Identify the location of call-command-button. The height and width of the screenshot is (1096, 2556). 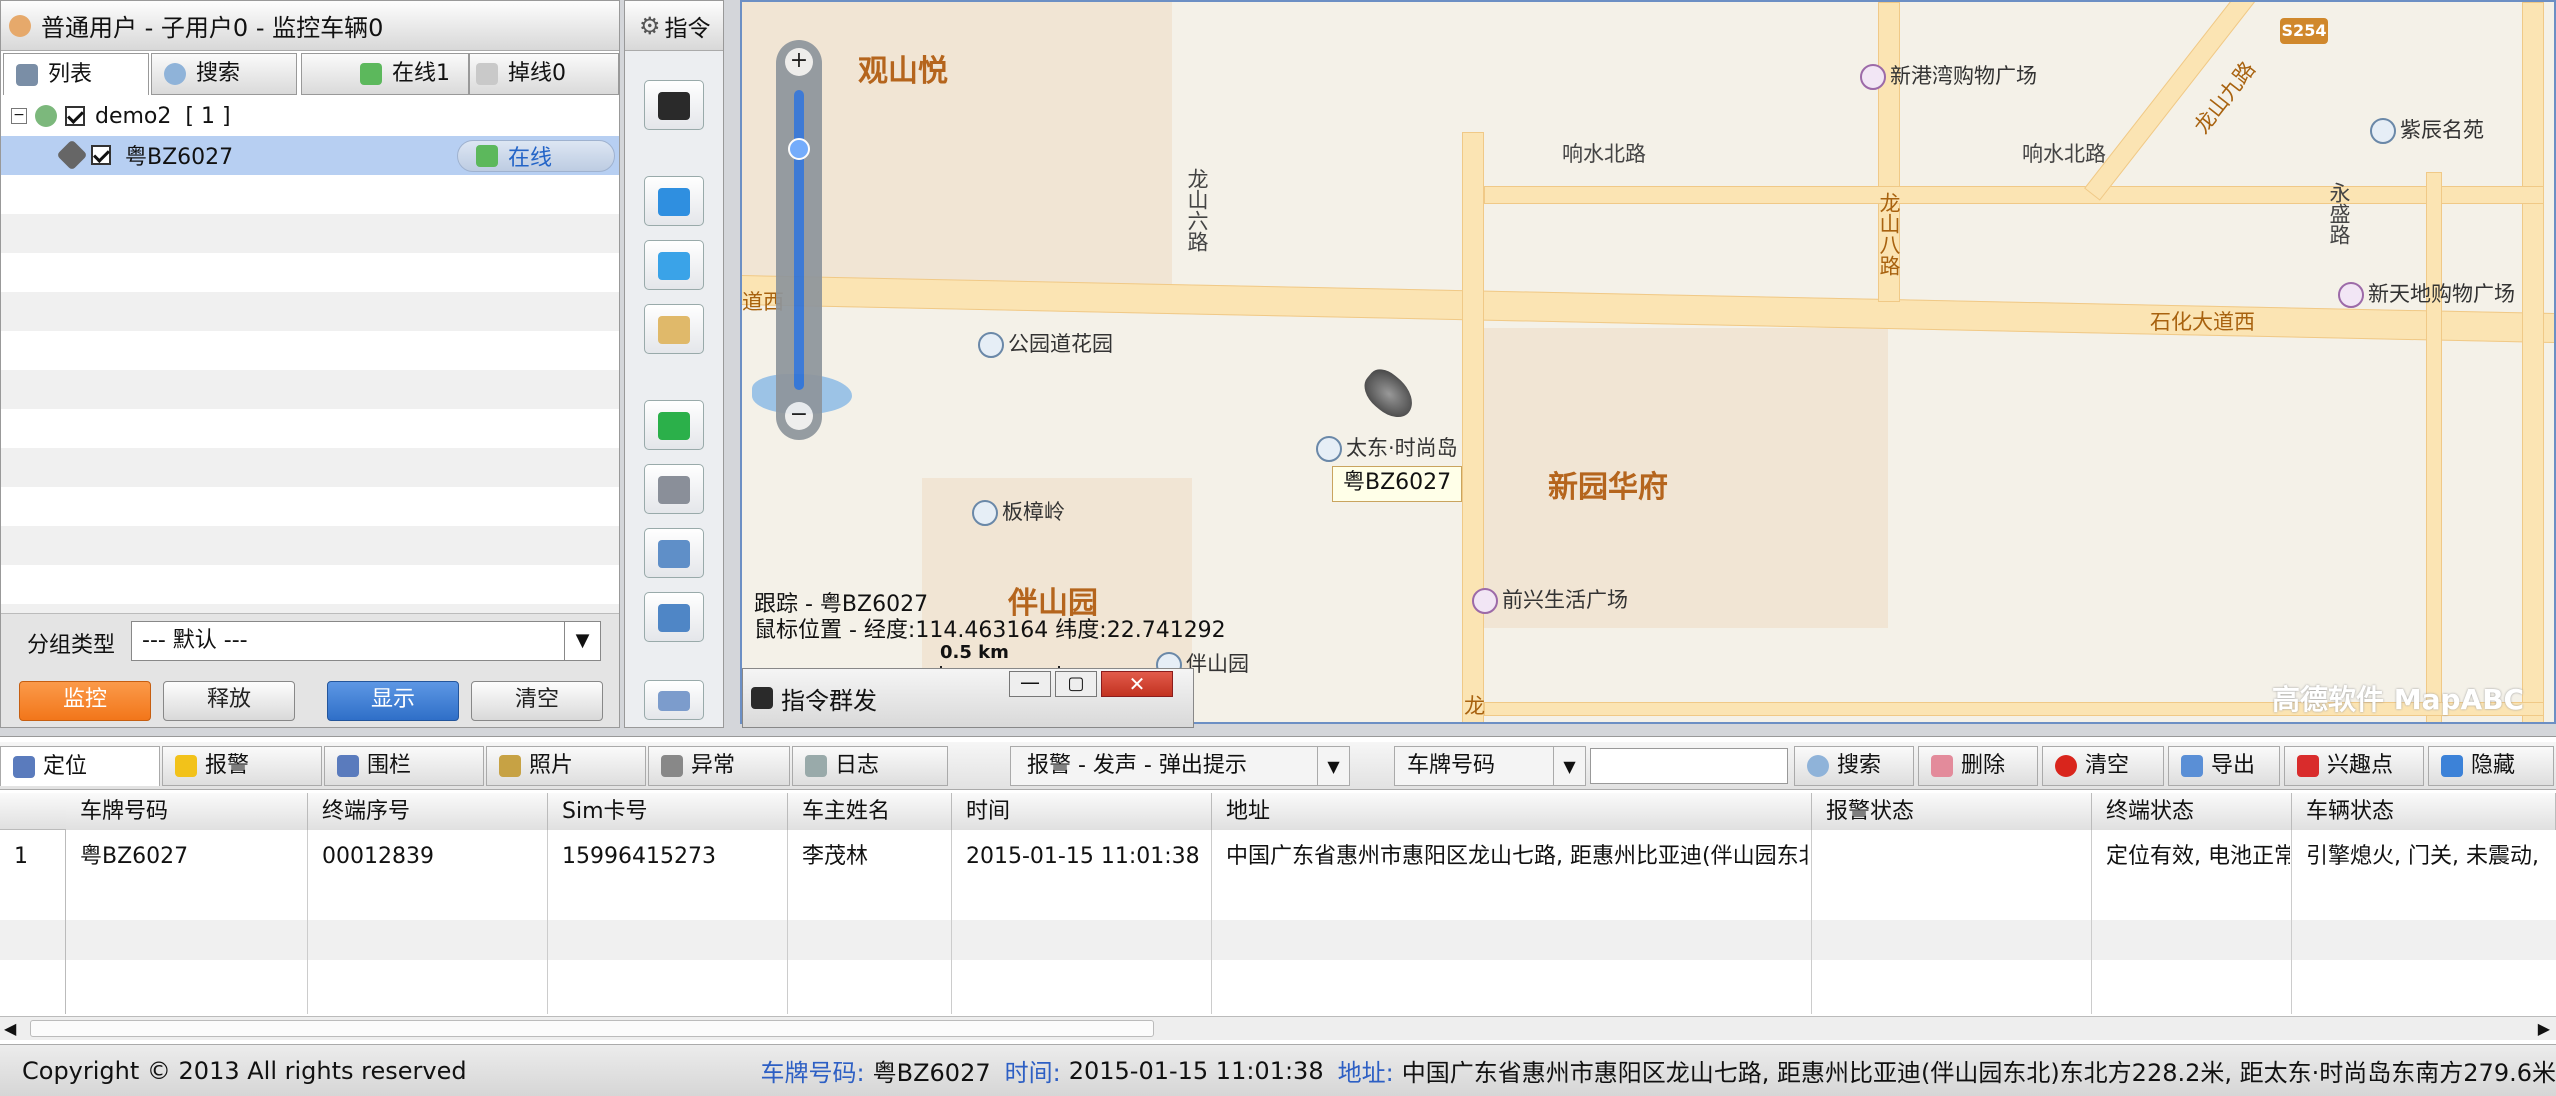
(674, 425).